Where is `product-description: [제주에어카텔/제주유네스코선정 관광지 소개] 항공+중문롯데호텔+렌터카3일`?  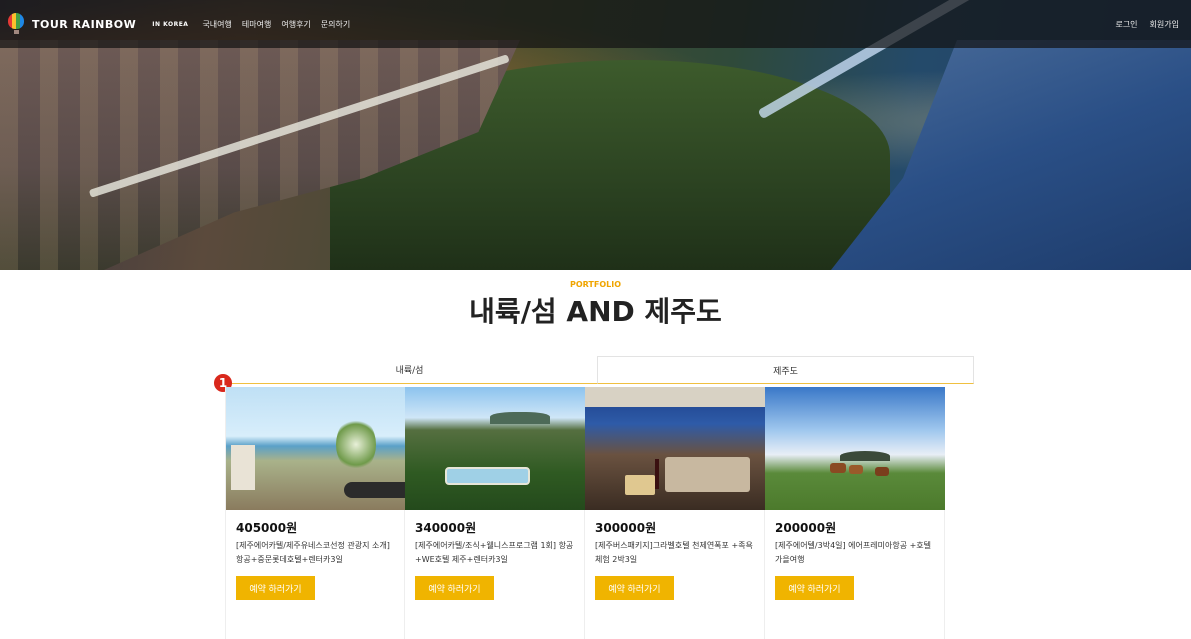
product-description: [제주에어카텔/제주유네스코선정 관광지 소개] 항공+중문롯데호텔+렌터카3일 is located at coordinates (313, 552).